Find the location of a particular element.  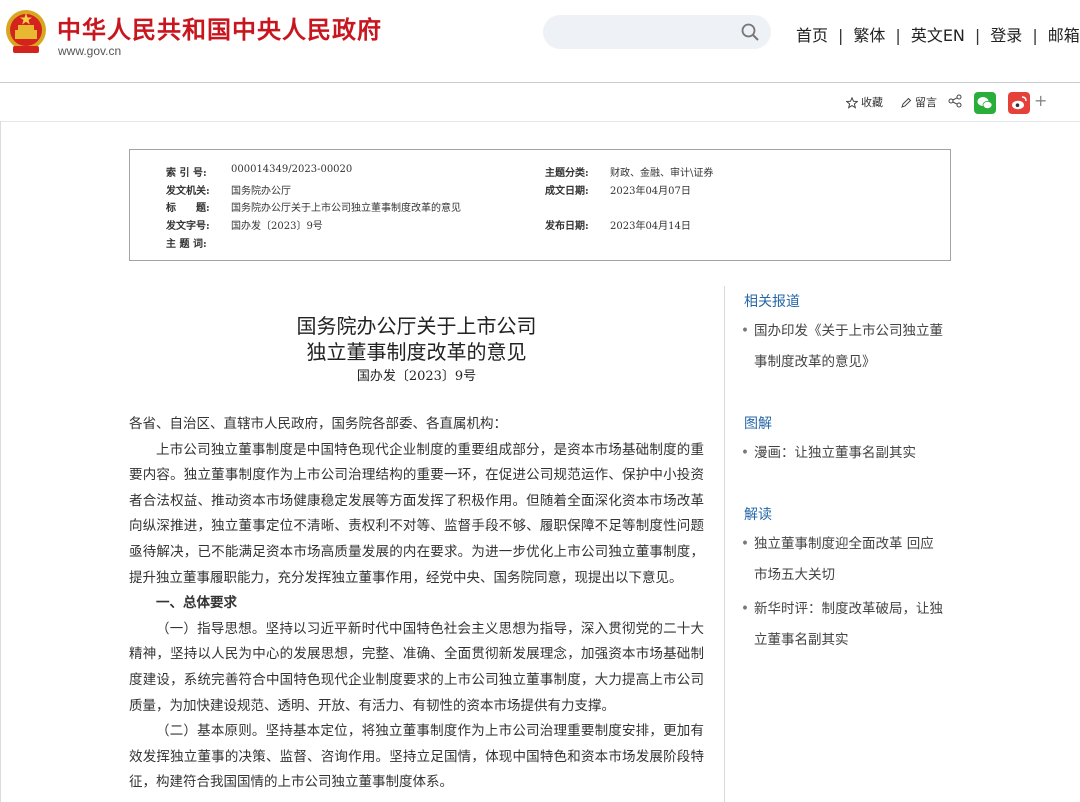

salutation: 各省、自治区、直辖市人民政府，国务院各部委、各直属机构： is located at coordinates (318, 424).